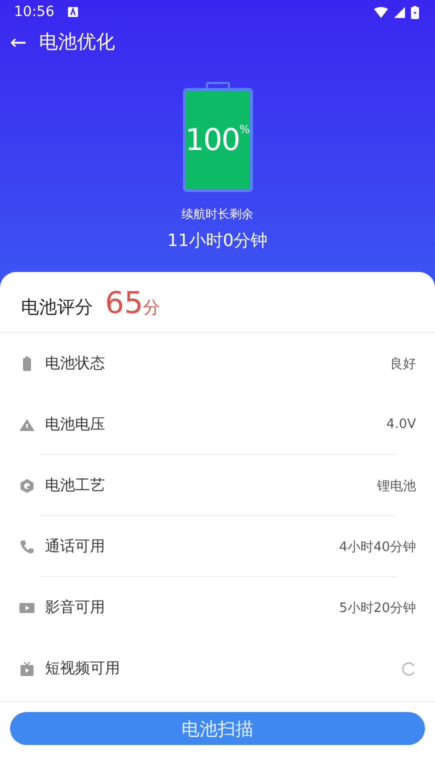 Image resolution: width=435 pixels, height=773 pixels. What do you see at coordinates (57, 307) in the screenshot?
I see `score-label: 电池评分` at bounding box center [57, 307].